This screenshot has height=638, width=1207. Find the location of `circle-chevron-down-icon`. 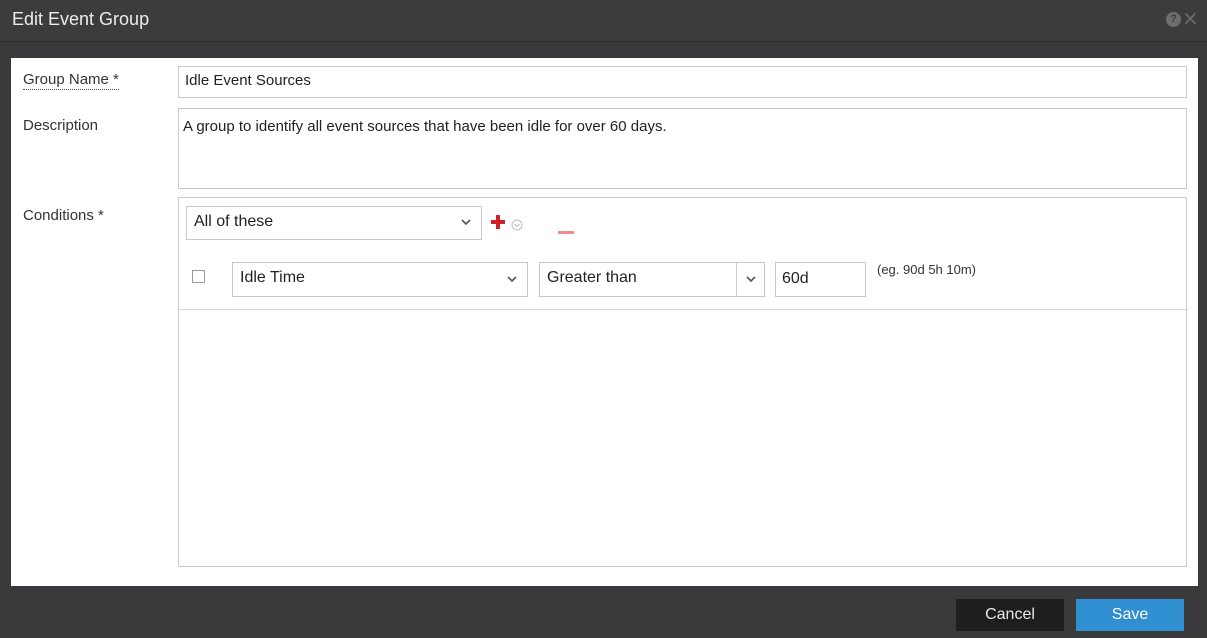

circle-chevron-down-icon is located at coordinates (517, 223).